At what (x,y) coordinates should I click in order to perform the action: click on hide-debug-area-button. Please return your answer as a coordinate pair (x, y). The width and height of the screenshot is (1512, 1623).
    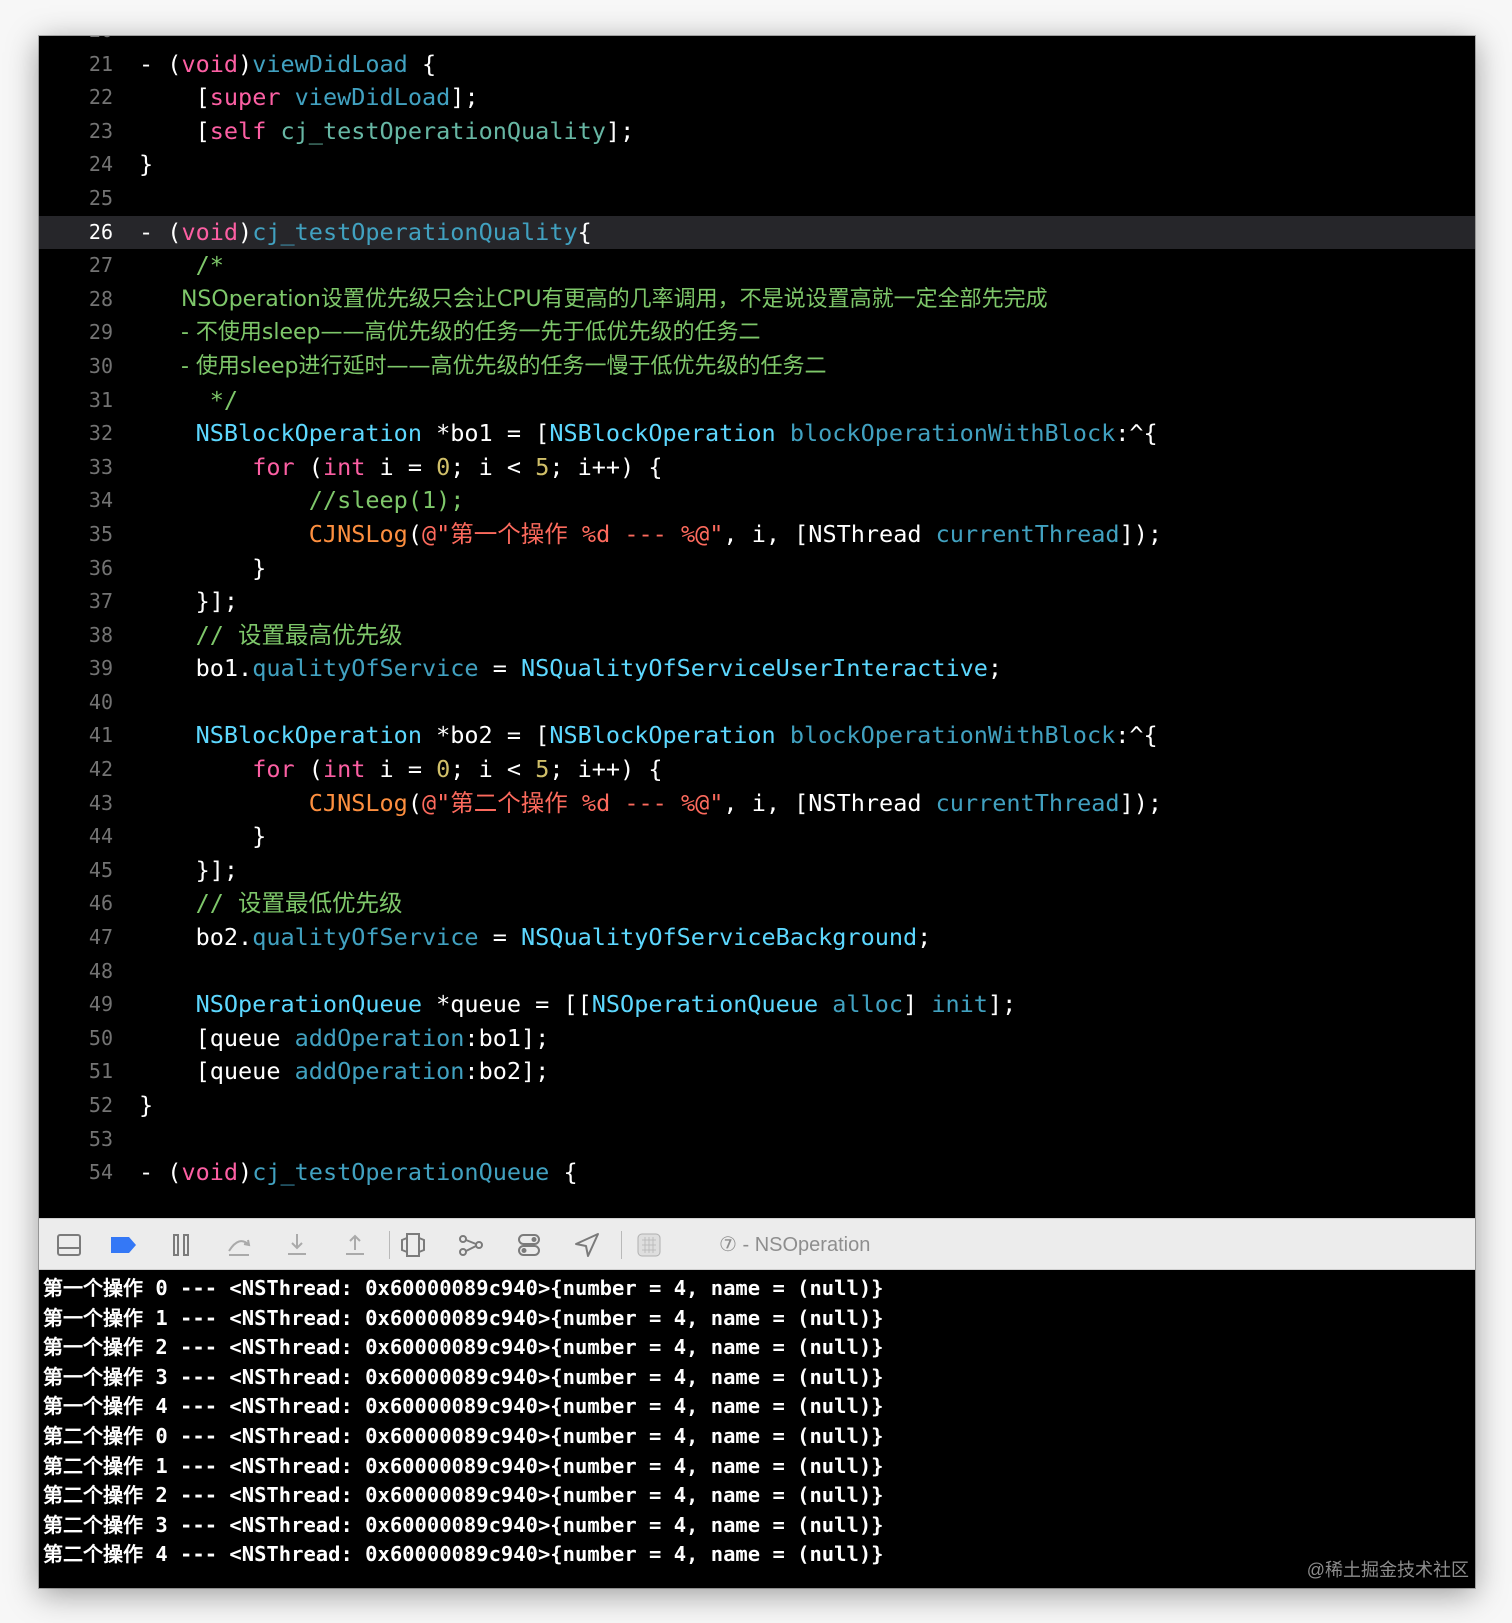
    Looking at the image, I should click on (69, 1245).